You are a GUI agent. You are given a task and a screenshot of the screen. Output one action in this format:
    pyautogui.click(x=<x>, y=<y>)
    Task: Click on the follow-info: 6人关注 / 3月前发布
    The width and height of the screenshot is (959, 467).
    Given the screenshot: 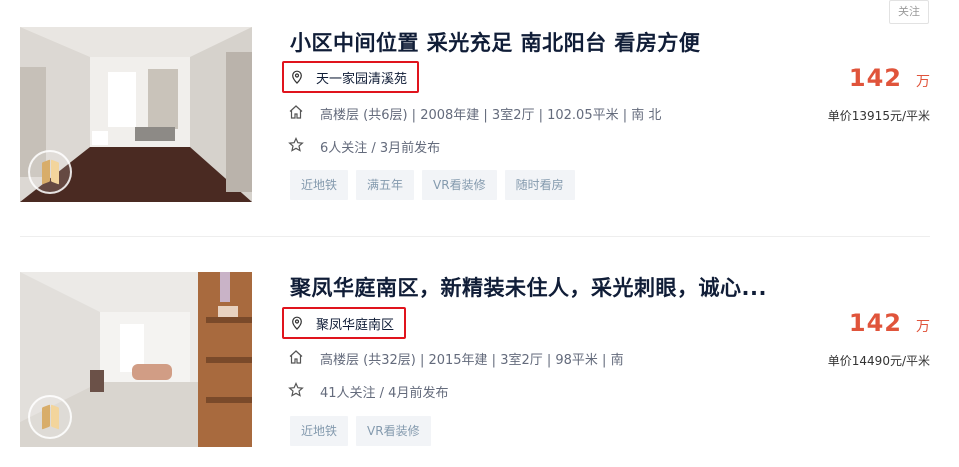 What is the action you would take?
    pyautogui.click(x=380, y=148)
    